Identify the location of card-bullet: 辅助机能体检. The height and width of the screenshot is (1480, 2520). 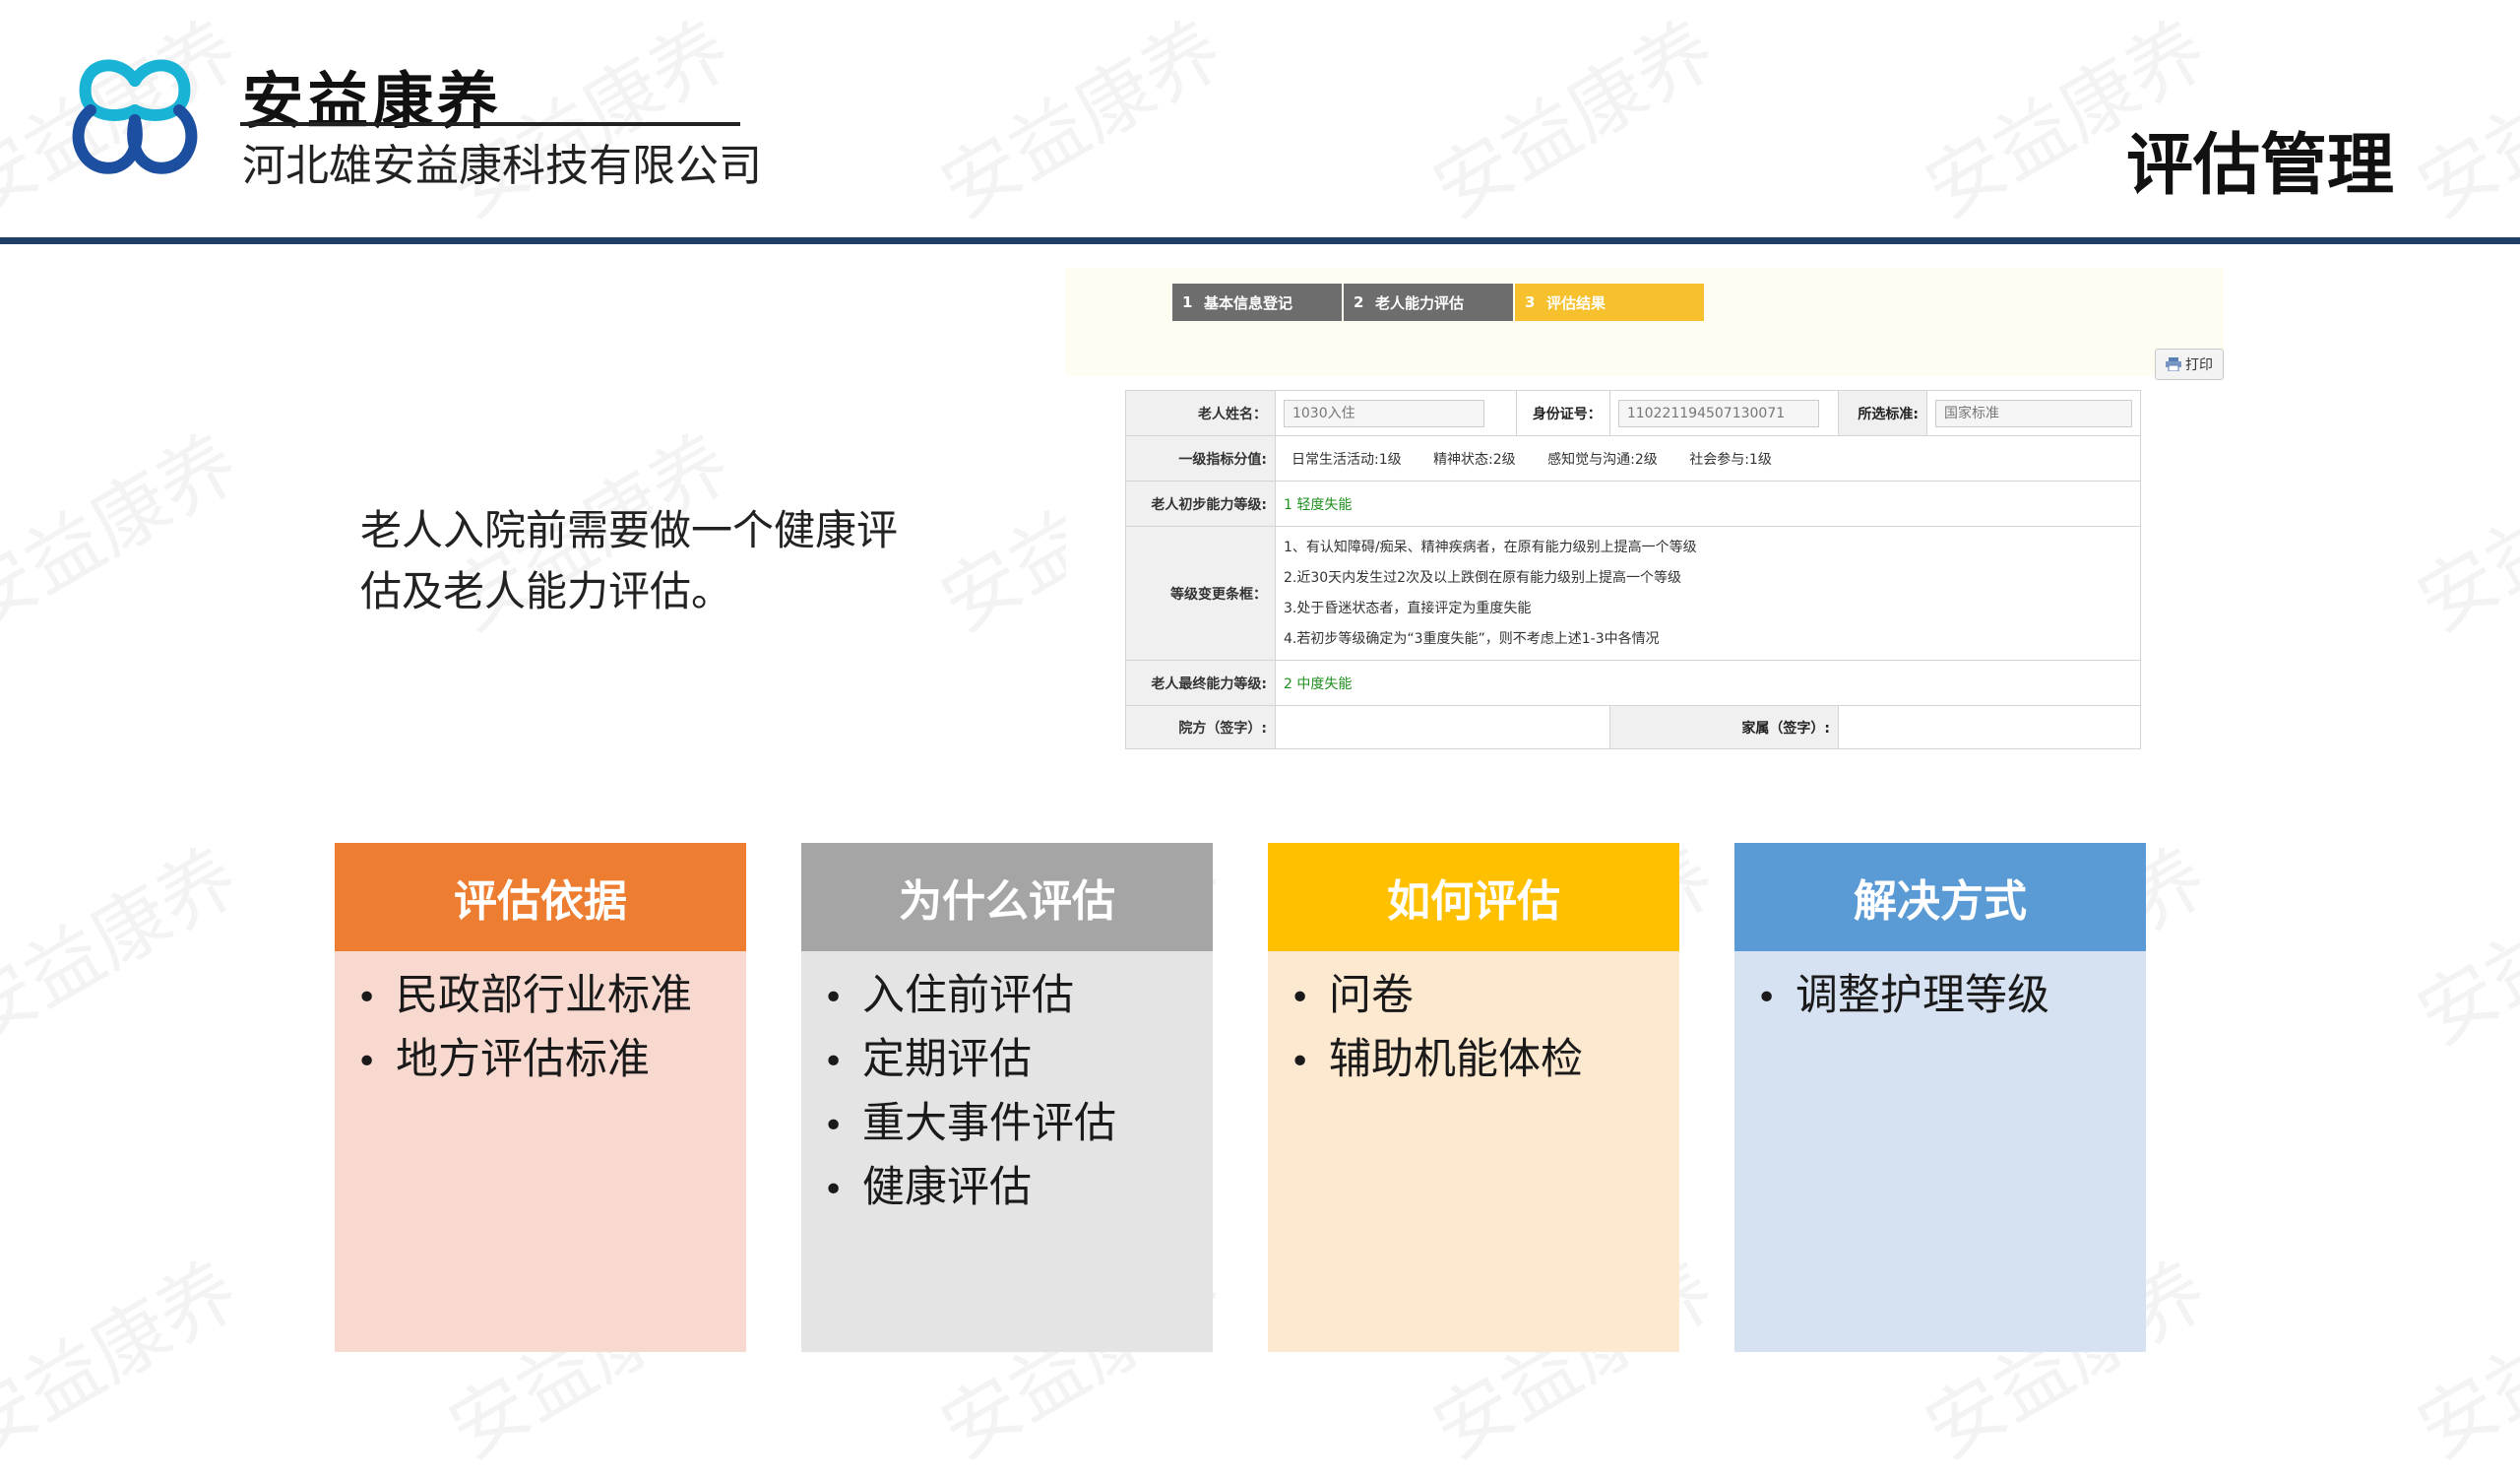
(1474, 1061).